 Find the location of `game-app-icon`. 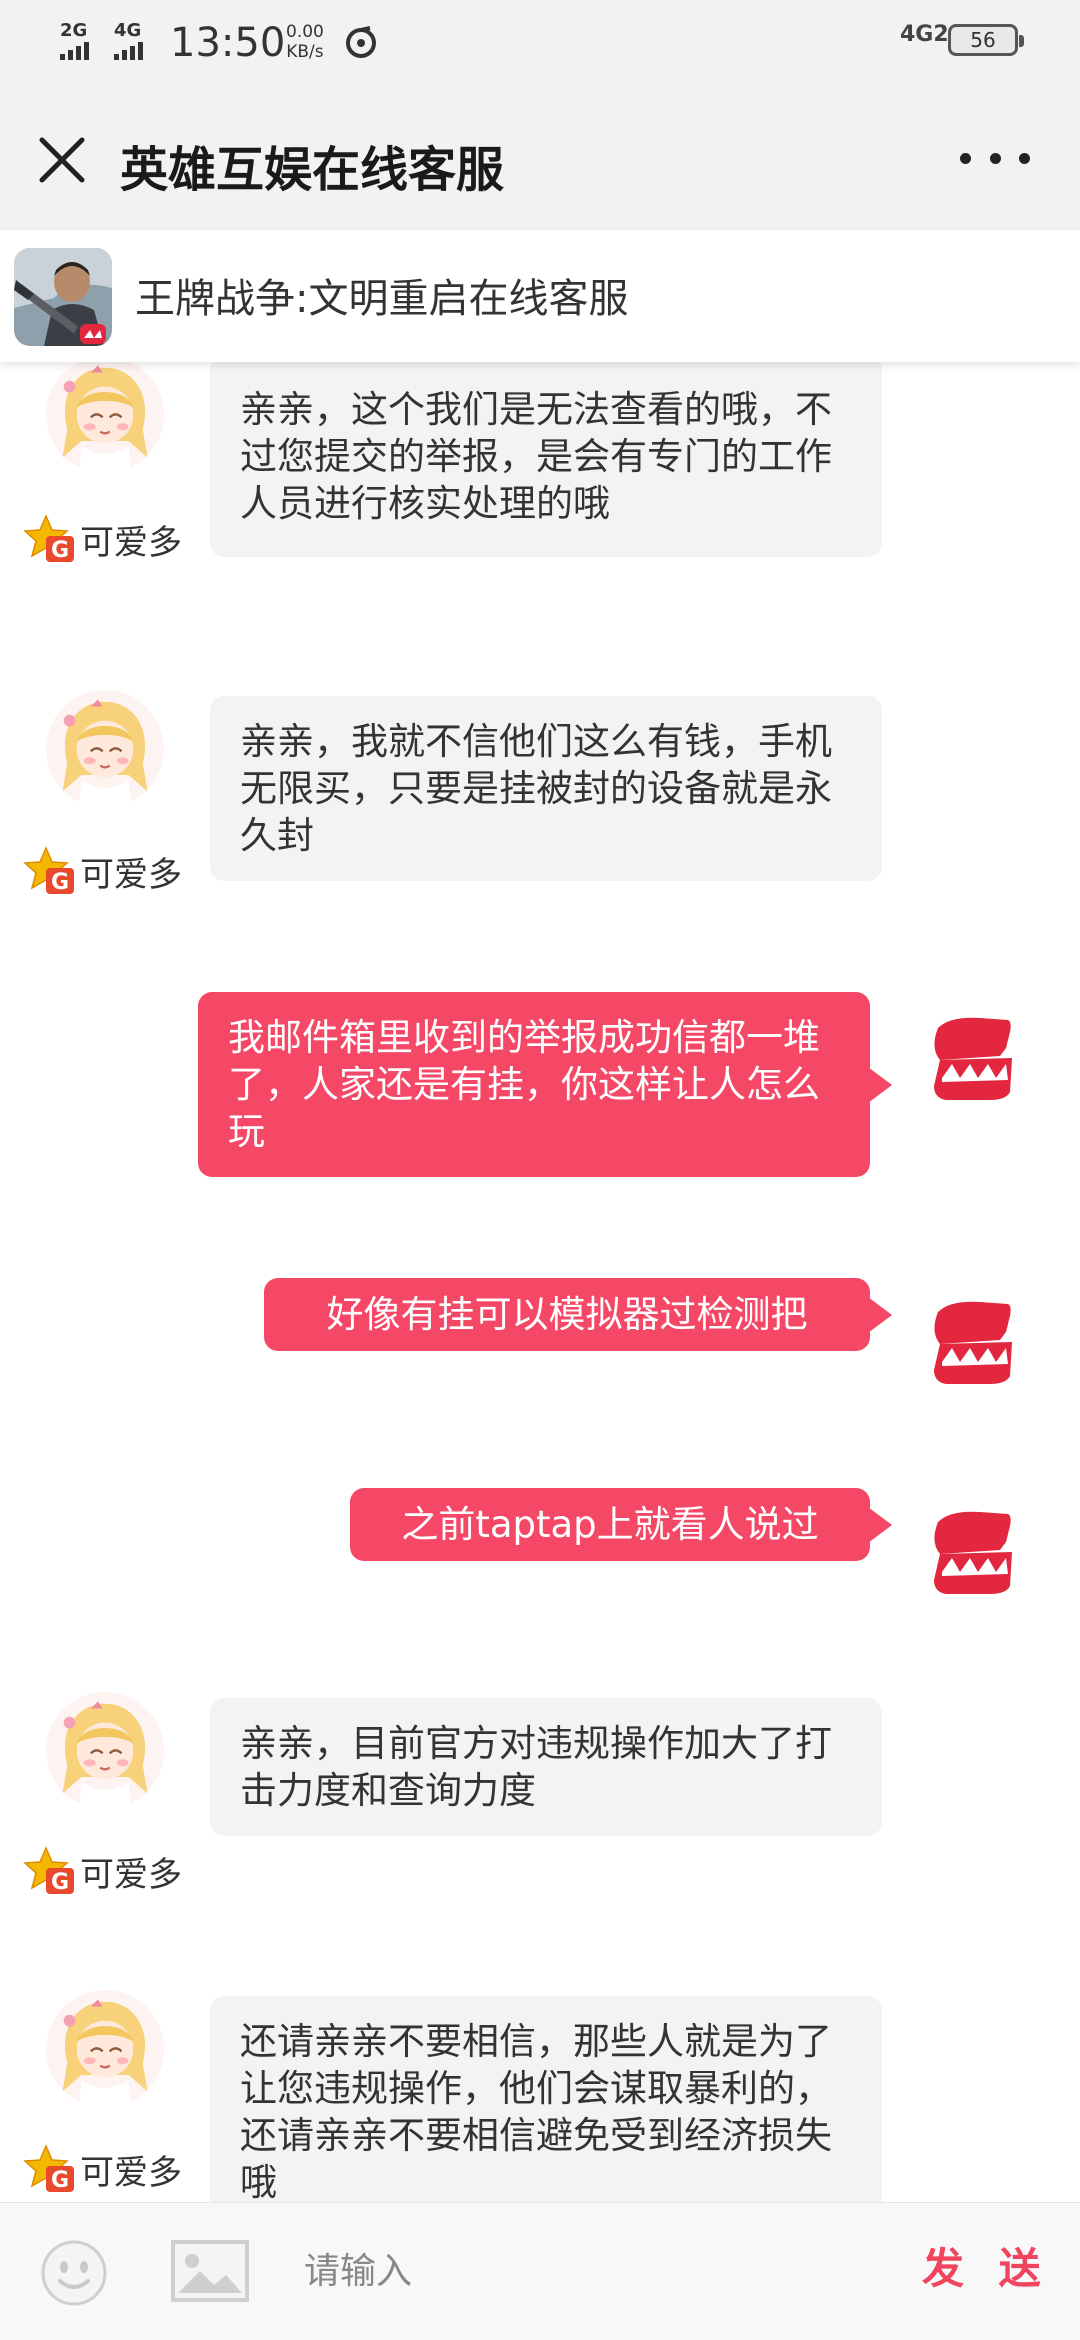

game-app-icon is located at coordinates (63, 297).